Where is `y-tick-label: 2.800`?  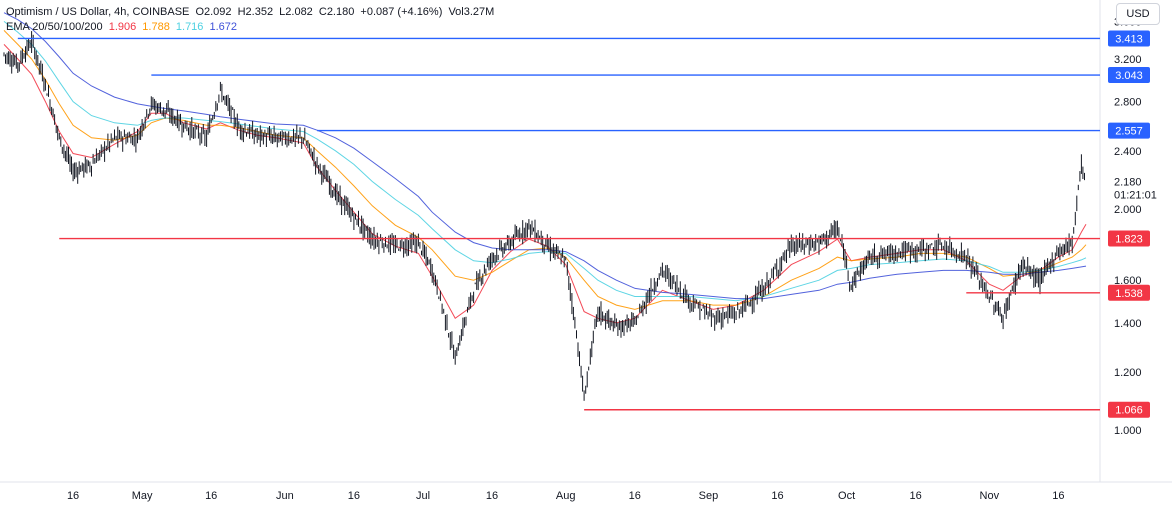 y-tick-label: 2.800 is located at coordinates (1128, 103).